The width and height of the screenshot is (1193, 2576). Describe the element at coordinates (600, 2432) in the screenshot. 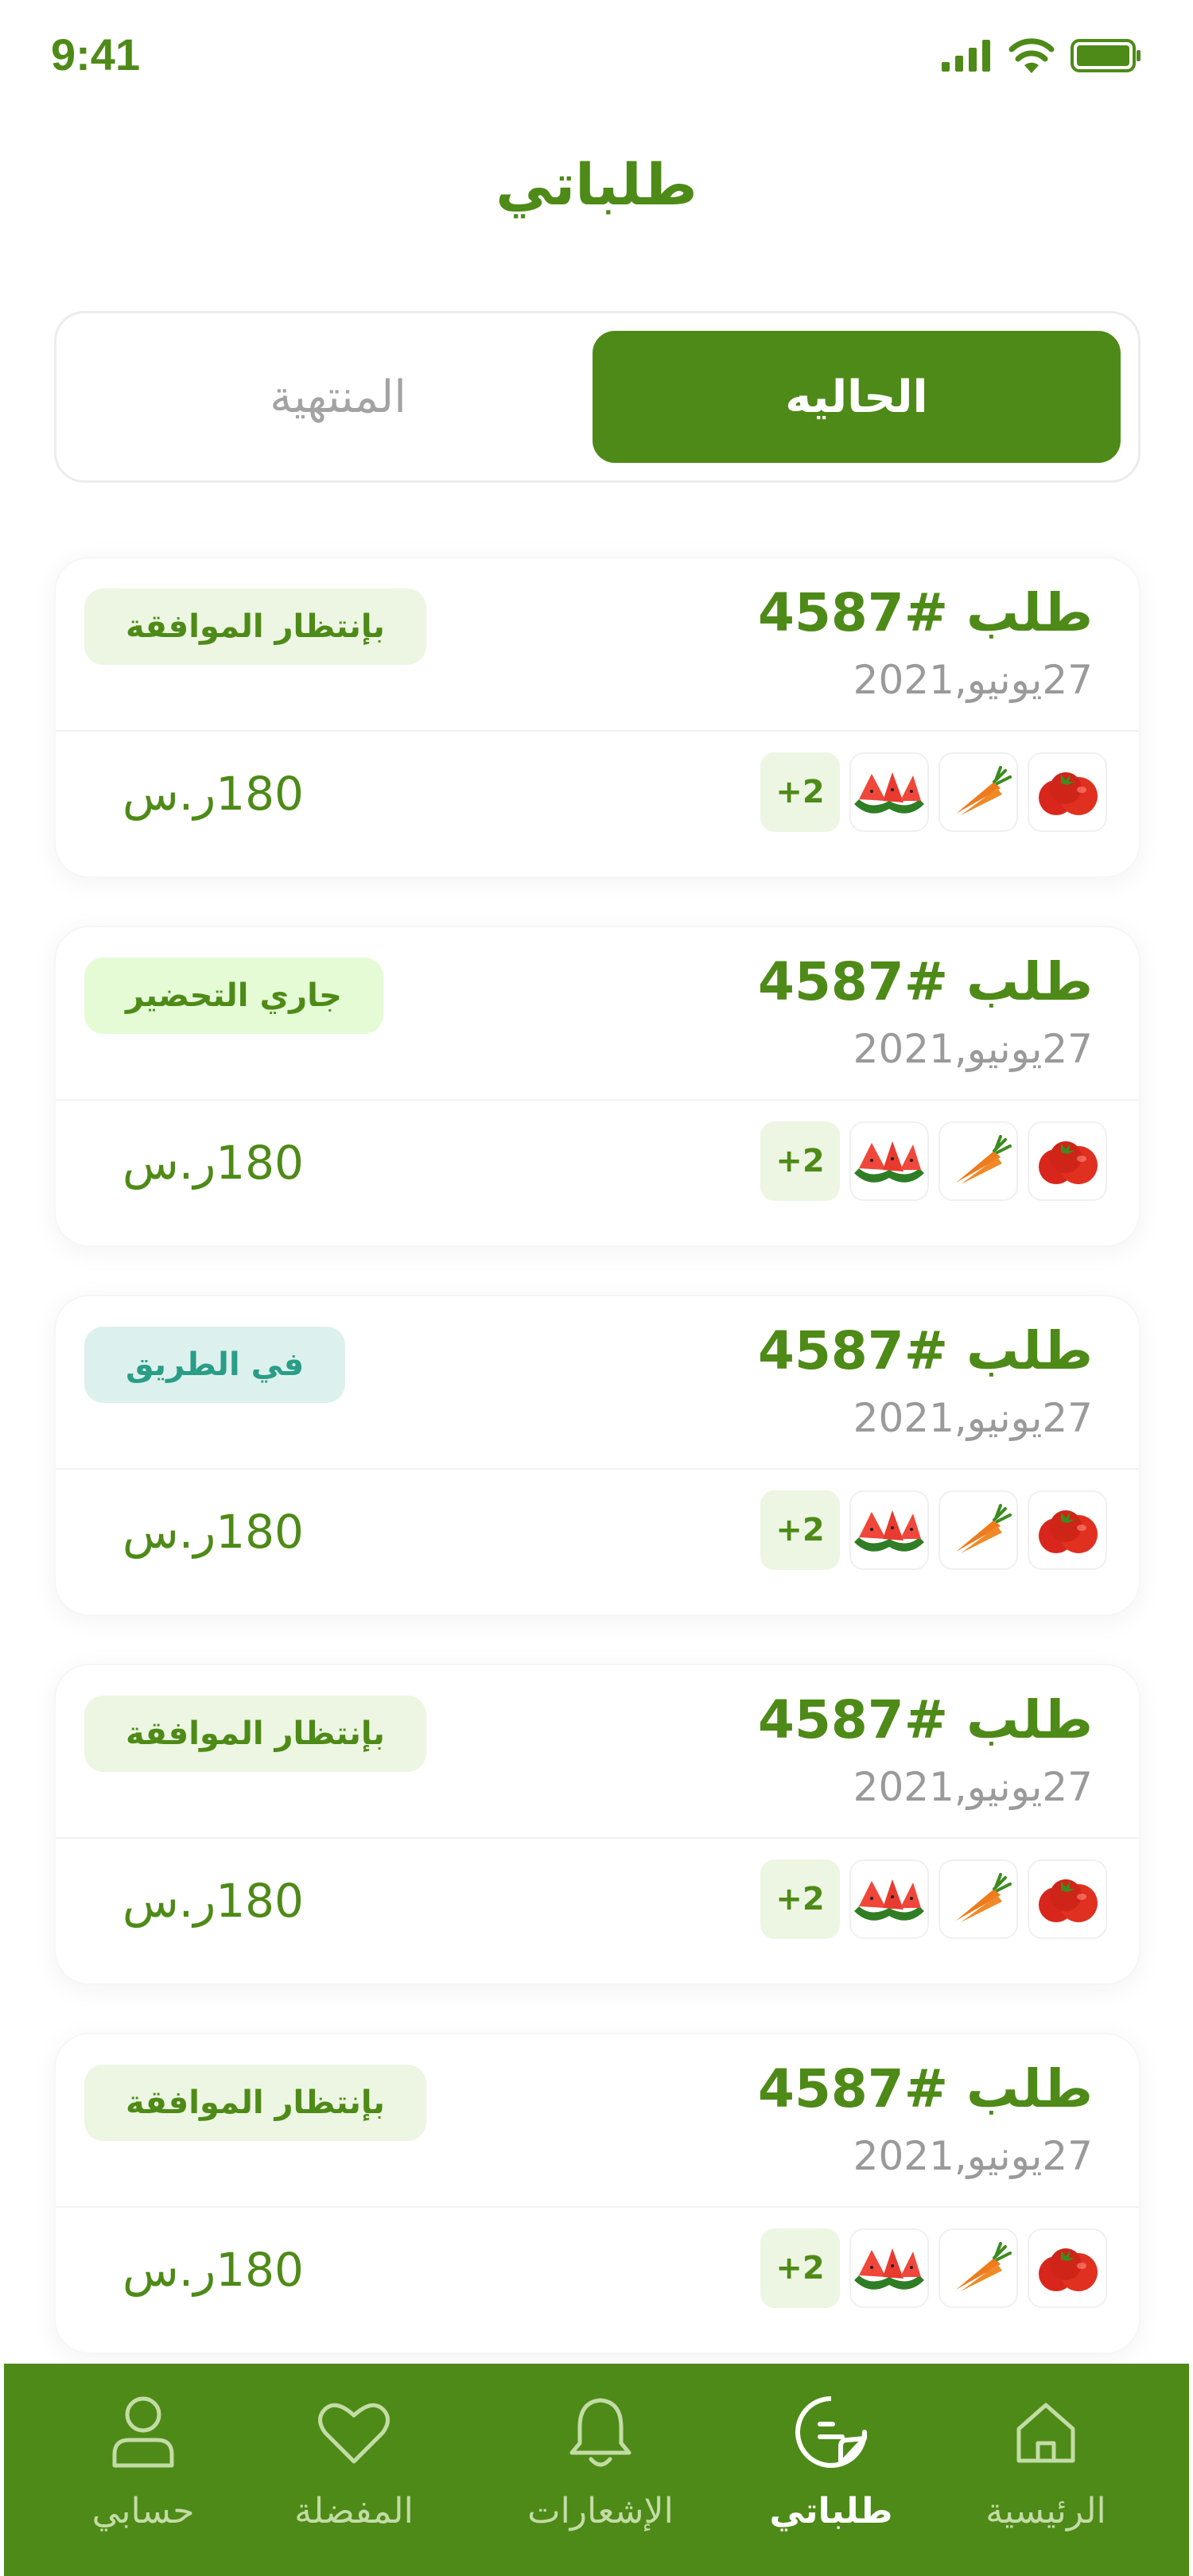

I see `bell-icon` at that location.